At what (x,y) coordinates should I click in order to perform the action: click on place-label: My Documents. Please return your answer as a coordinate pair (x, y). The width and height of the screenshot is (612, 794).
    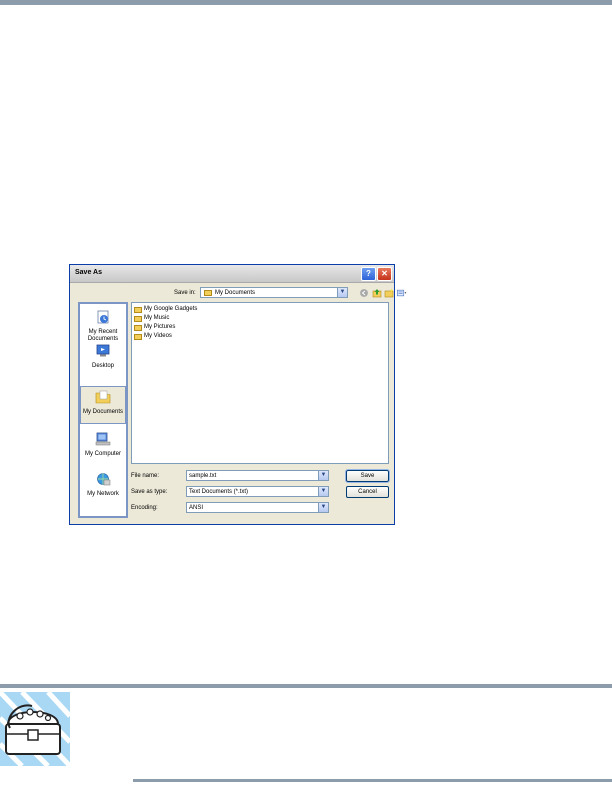
    Looking at the image, I should click on (102, 412).